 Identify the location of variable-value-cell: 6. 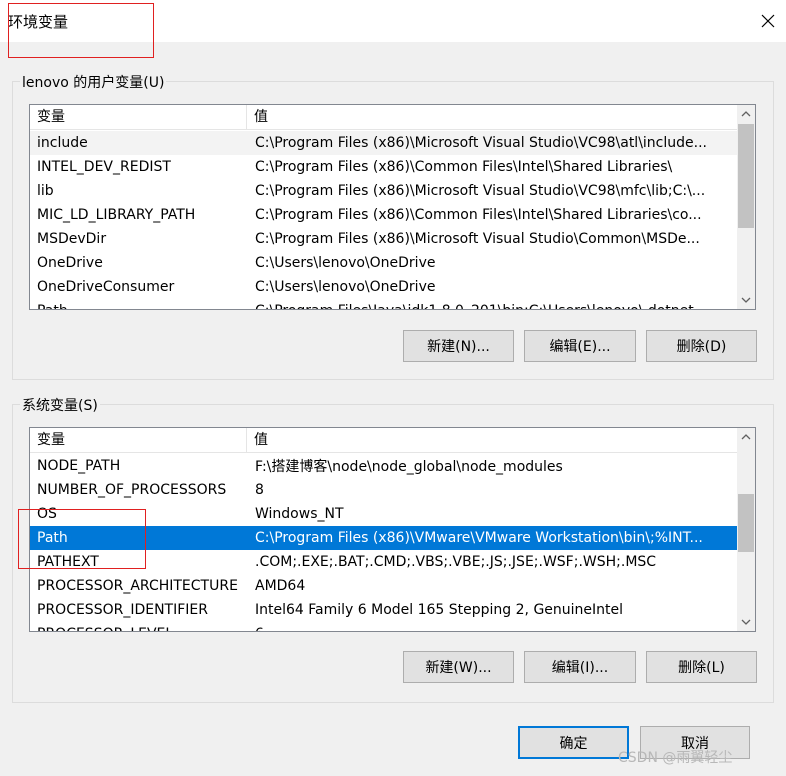
(492, 628).